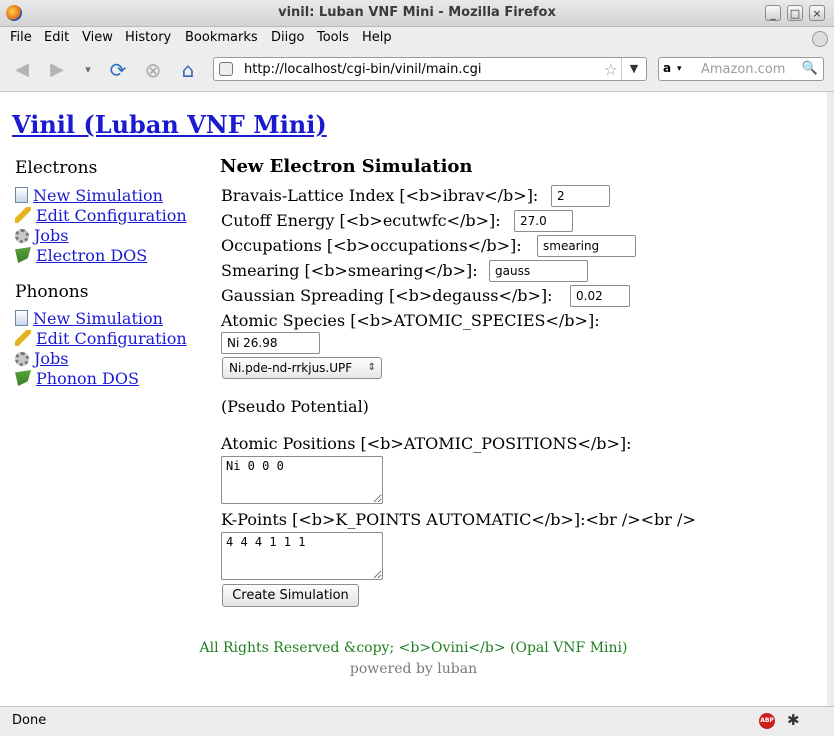 The width and height of the screenshot is (834, 736). Describe the element at coordinates (817, 13) in the screenshot. I see `close-window-button: ×` at that location.